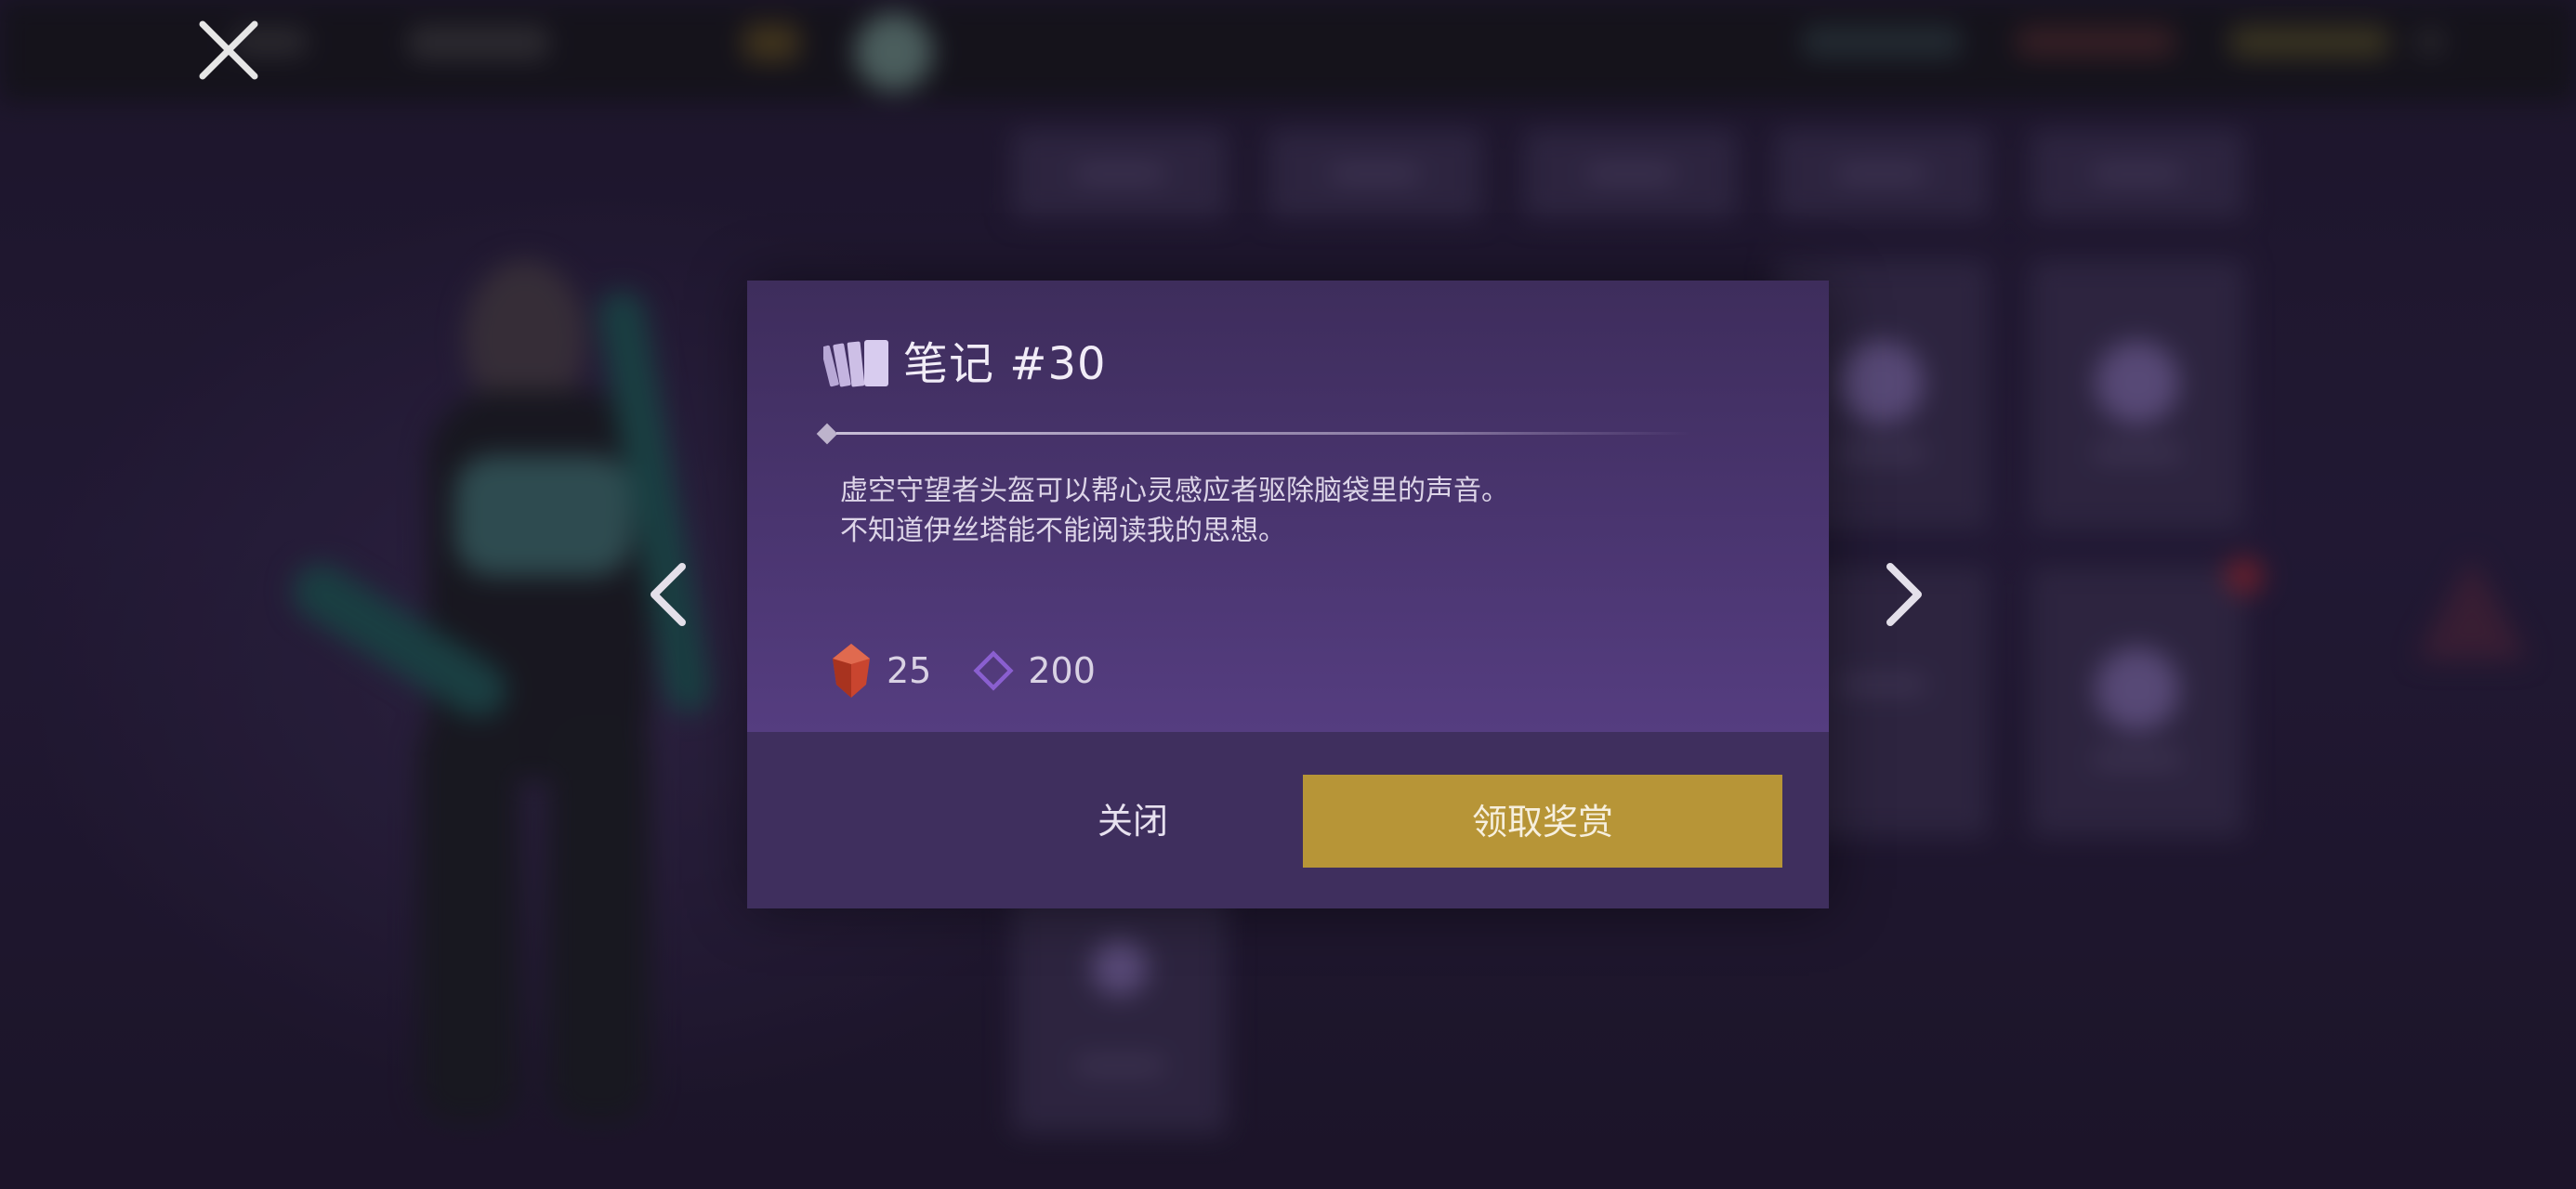 The height and width of the screenshot is (1189, 2576). I want to click on close-button: 关闭, so click(1133, 820).